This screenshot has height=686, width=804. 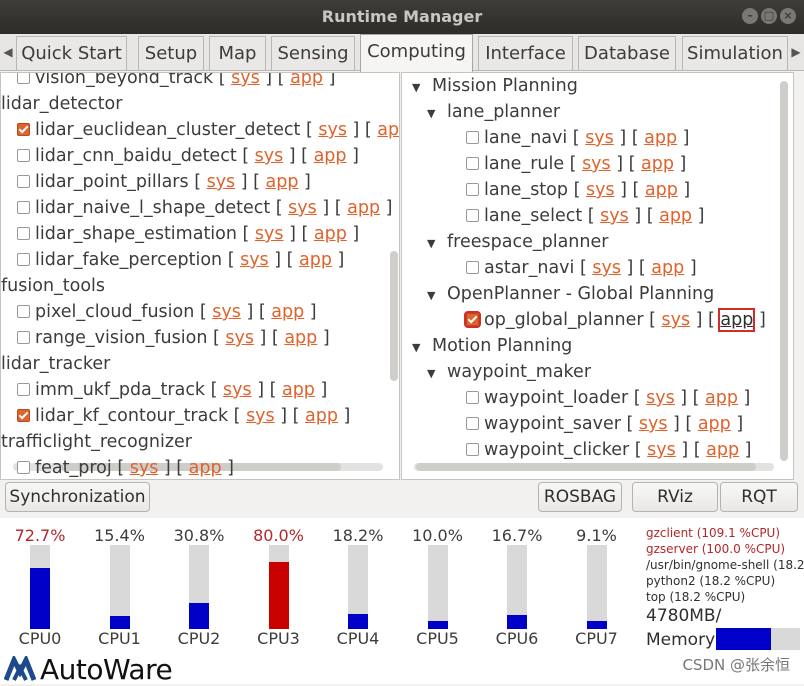 What do you see at coordinates (171, 53) in the screenshot?
I see `tab-setup: Setup` at bounding box center [171, 53].